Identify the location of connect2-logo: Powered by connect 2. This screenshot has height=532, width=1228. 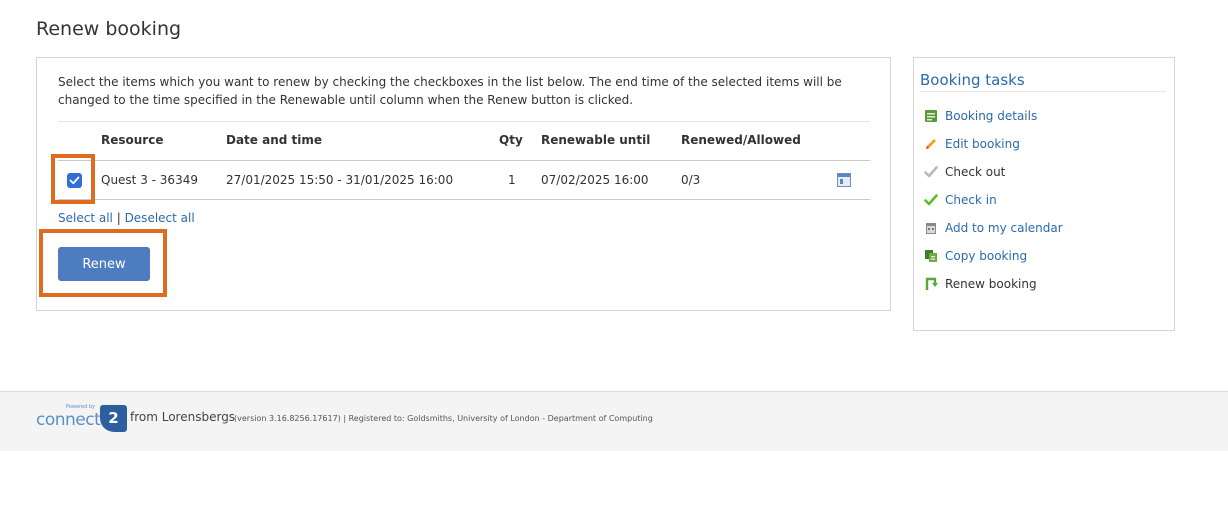
(82, 419).